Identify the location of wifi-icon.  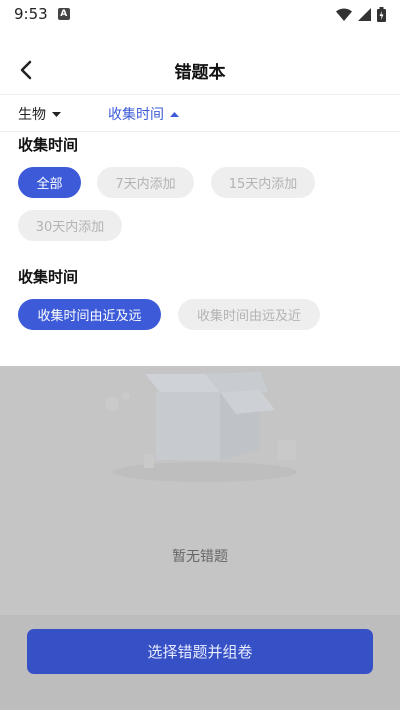
(344, 14).